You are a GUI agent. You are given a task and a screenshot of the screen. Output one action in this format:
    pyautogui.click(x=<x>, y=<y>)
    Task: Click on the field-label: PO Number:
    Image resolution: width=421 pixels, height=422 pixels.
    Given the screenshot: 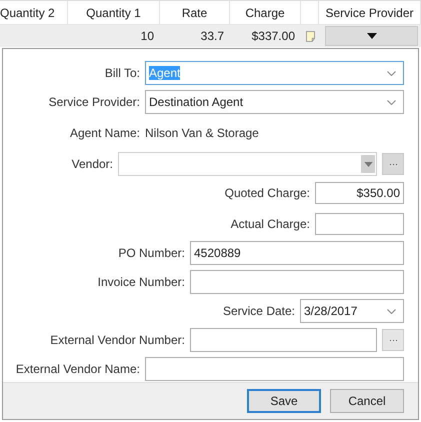 What is the action you would take?
    pyautogui.click(x=151, y=253)
    